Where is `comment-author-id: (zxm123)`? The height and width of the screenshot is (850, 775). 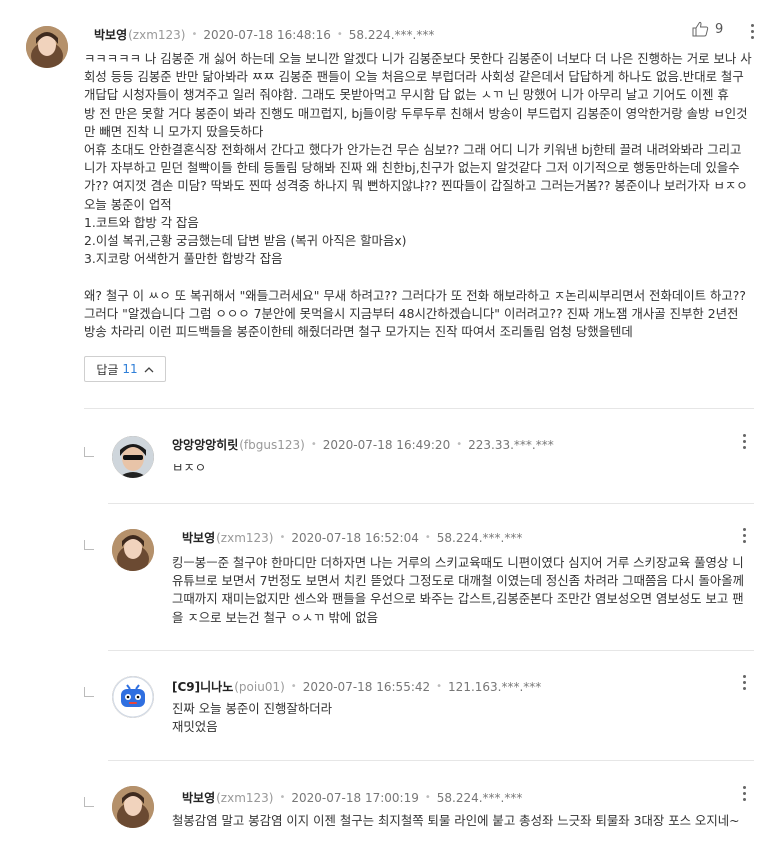 comment-author-id: (zxm123) is located at coordinates (157, 34).